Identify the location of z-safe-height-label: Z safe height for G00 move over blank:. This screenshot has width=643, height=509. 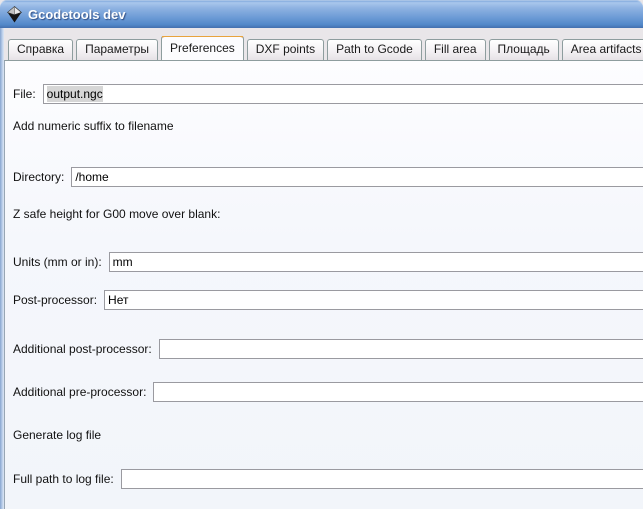
(117, 214).